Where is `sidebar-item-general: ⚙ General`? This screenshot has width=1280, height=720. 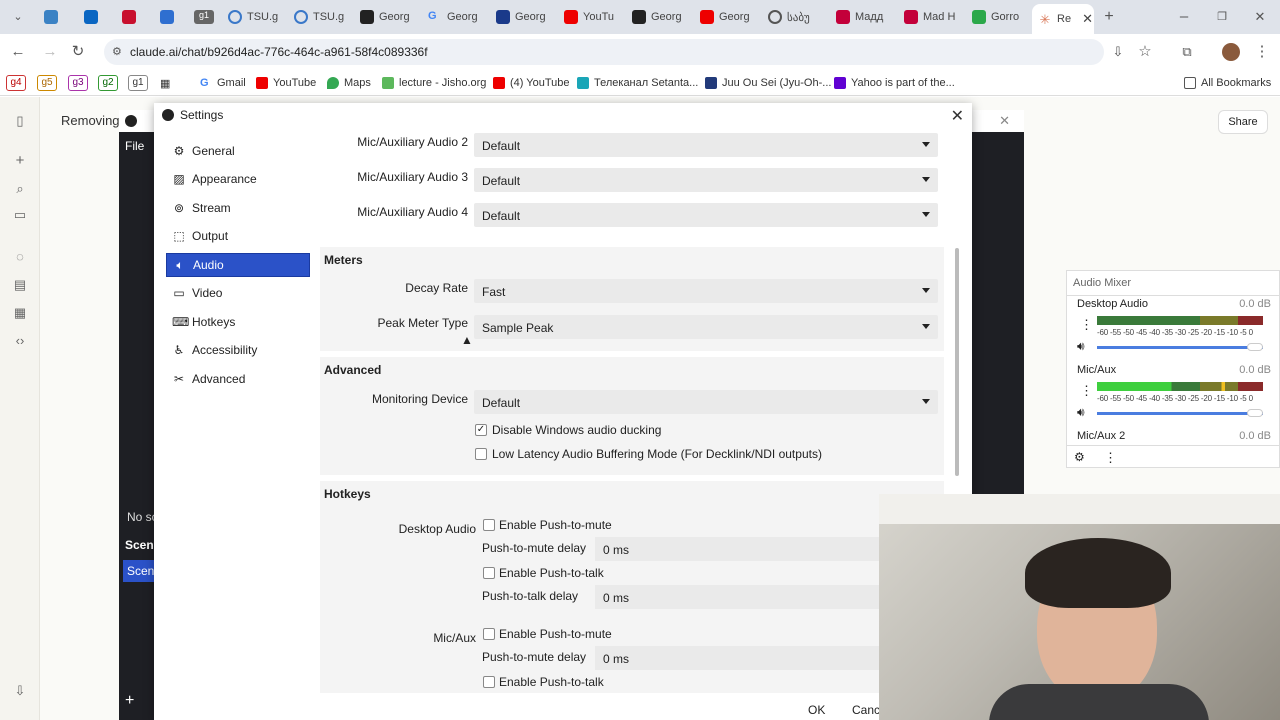 sidebar-item-general: ⚙ General is located at coordinates (238, 151).